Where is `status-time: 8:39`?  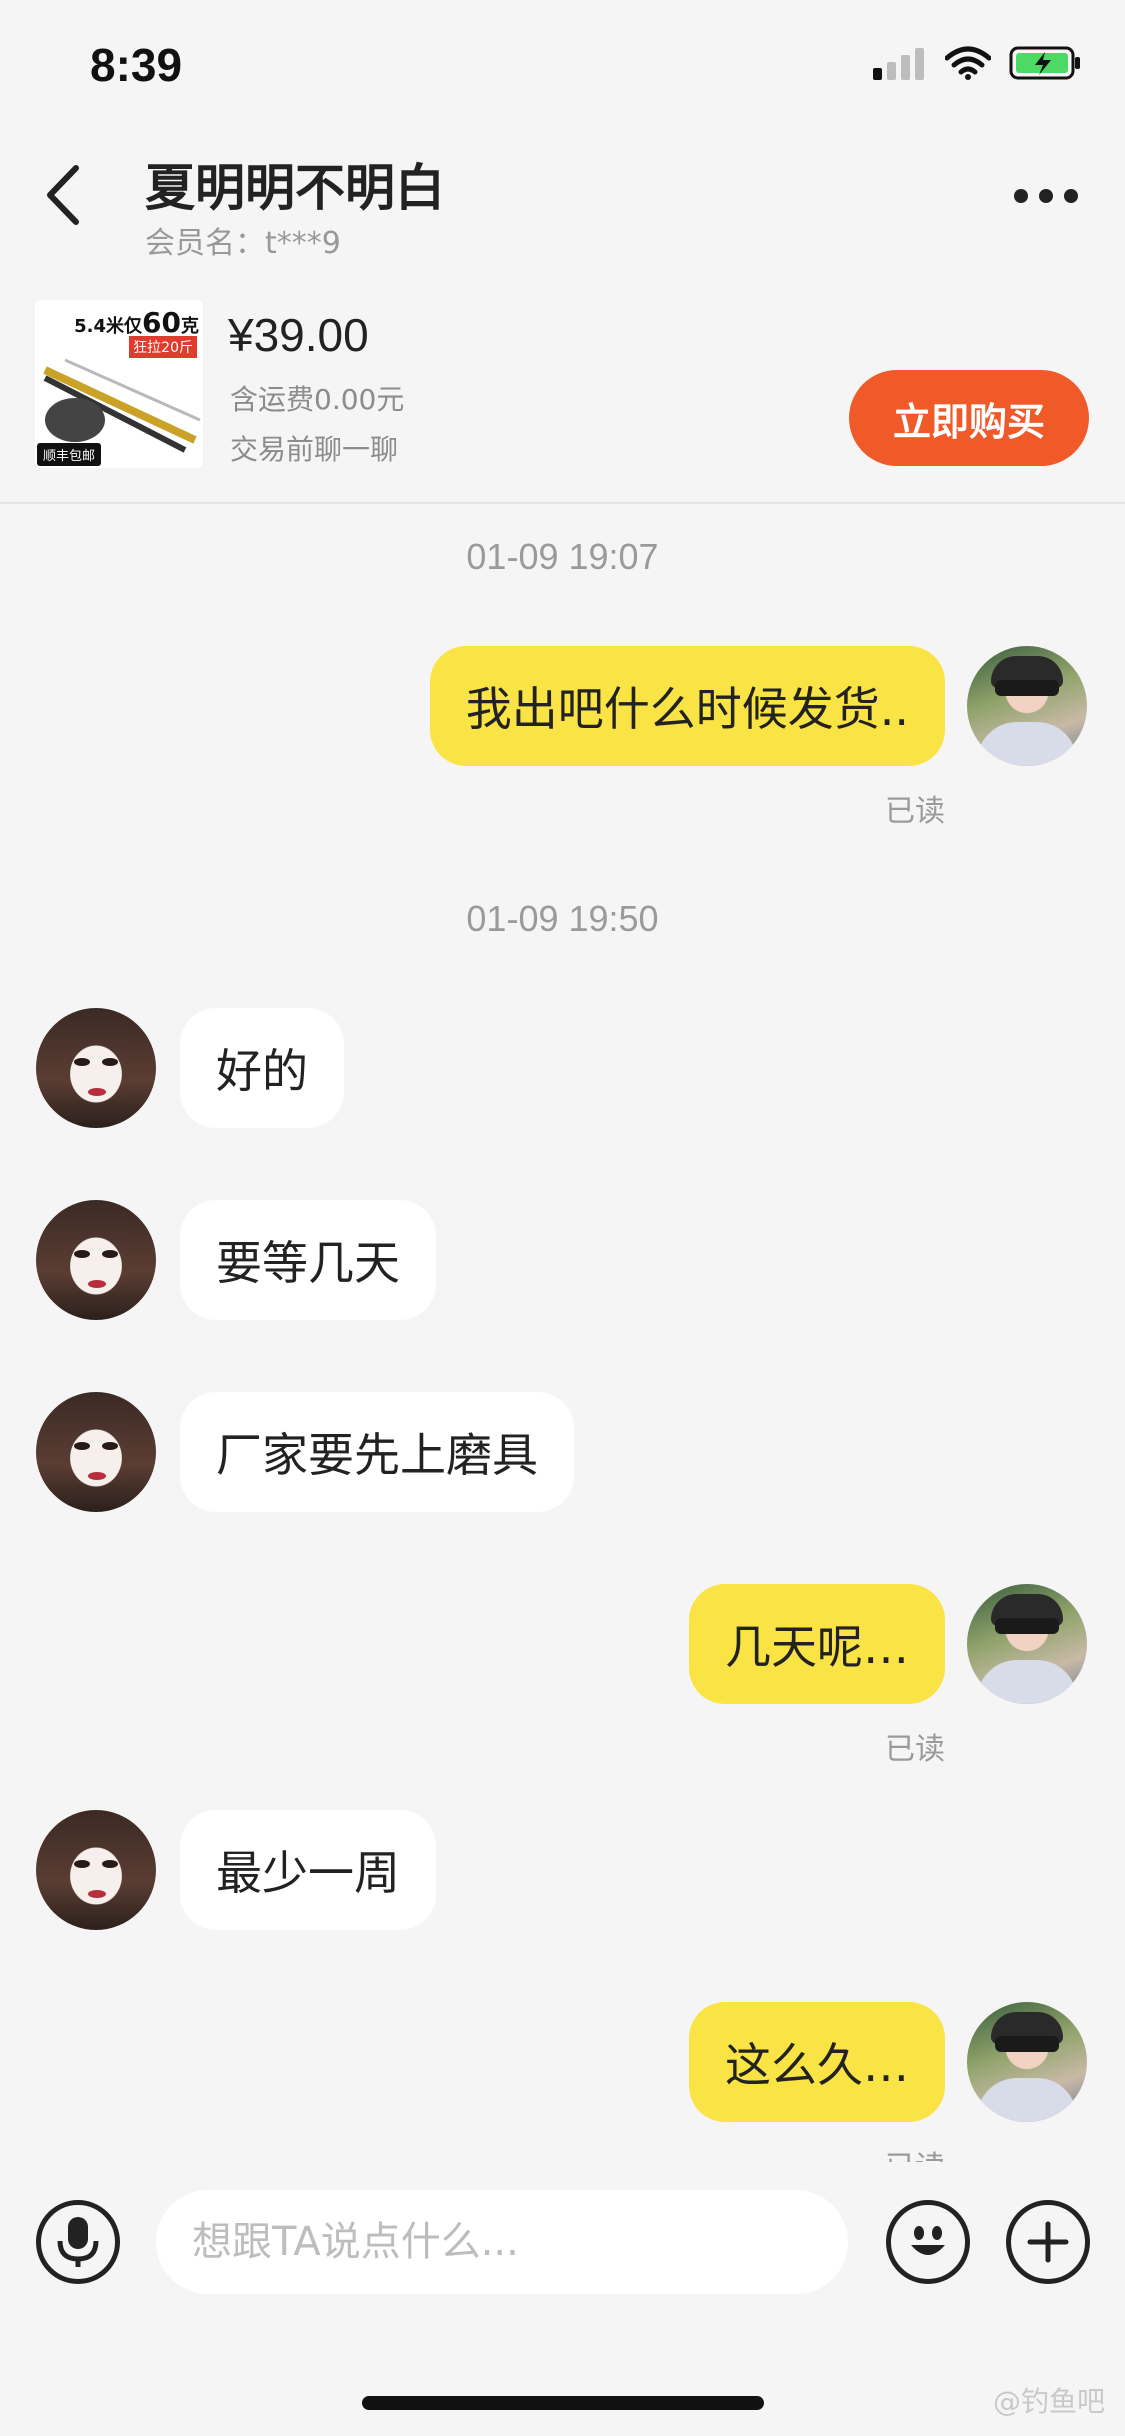 status-time: 8:39 is located at coordinates (136, 65).